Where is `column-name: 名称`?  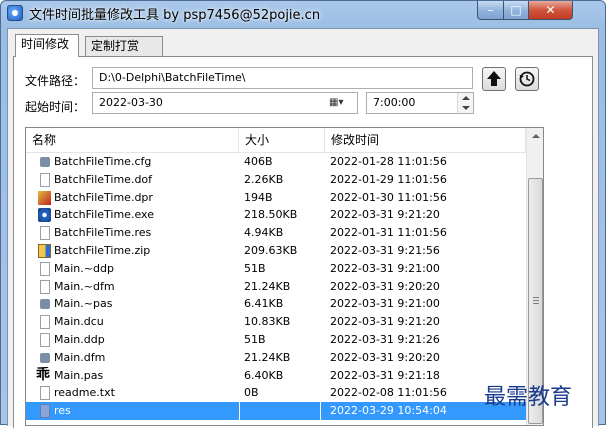 column-name: 名称 is located at coordinates (132, 140).